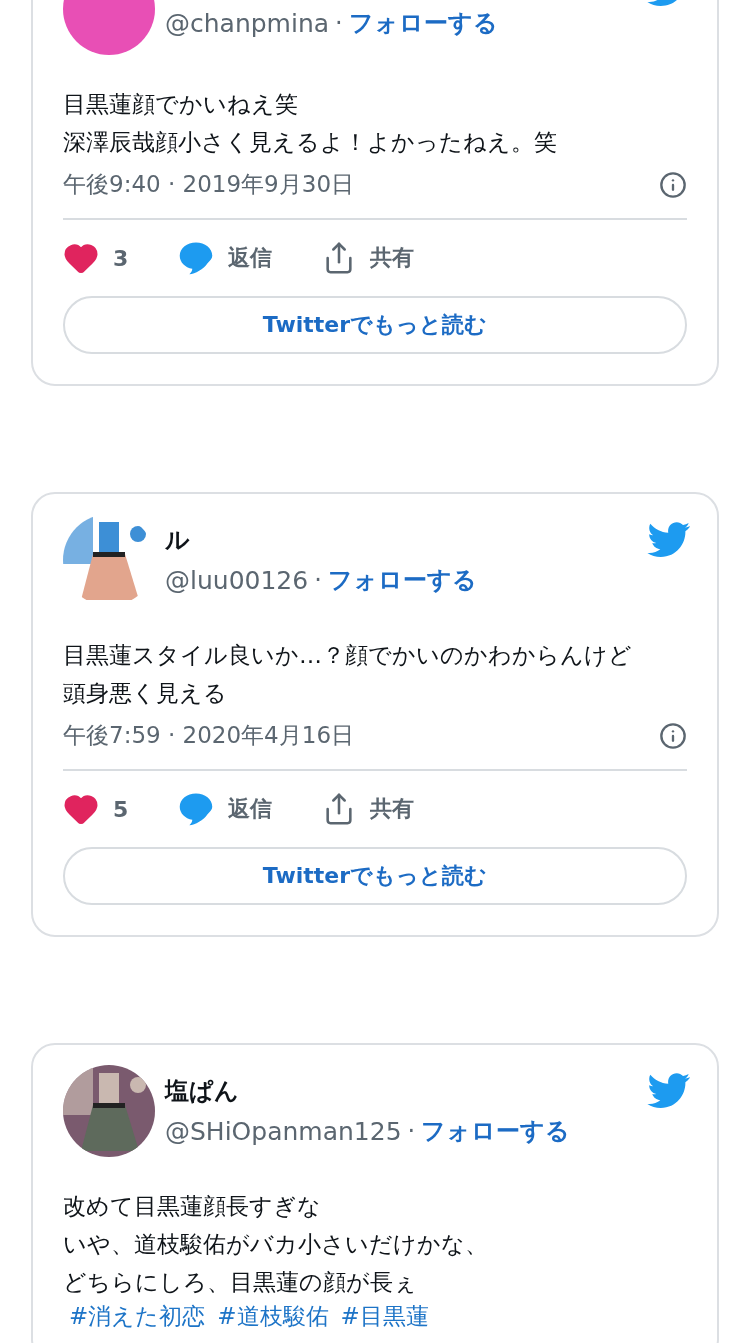 Image resolution: width=750 pixels, height=1343 pixels. Describe the element at coordinates (202, 1091) in the screenshot. I see `user-name: 塩ぱん` at that location.